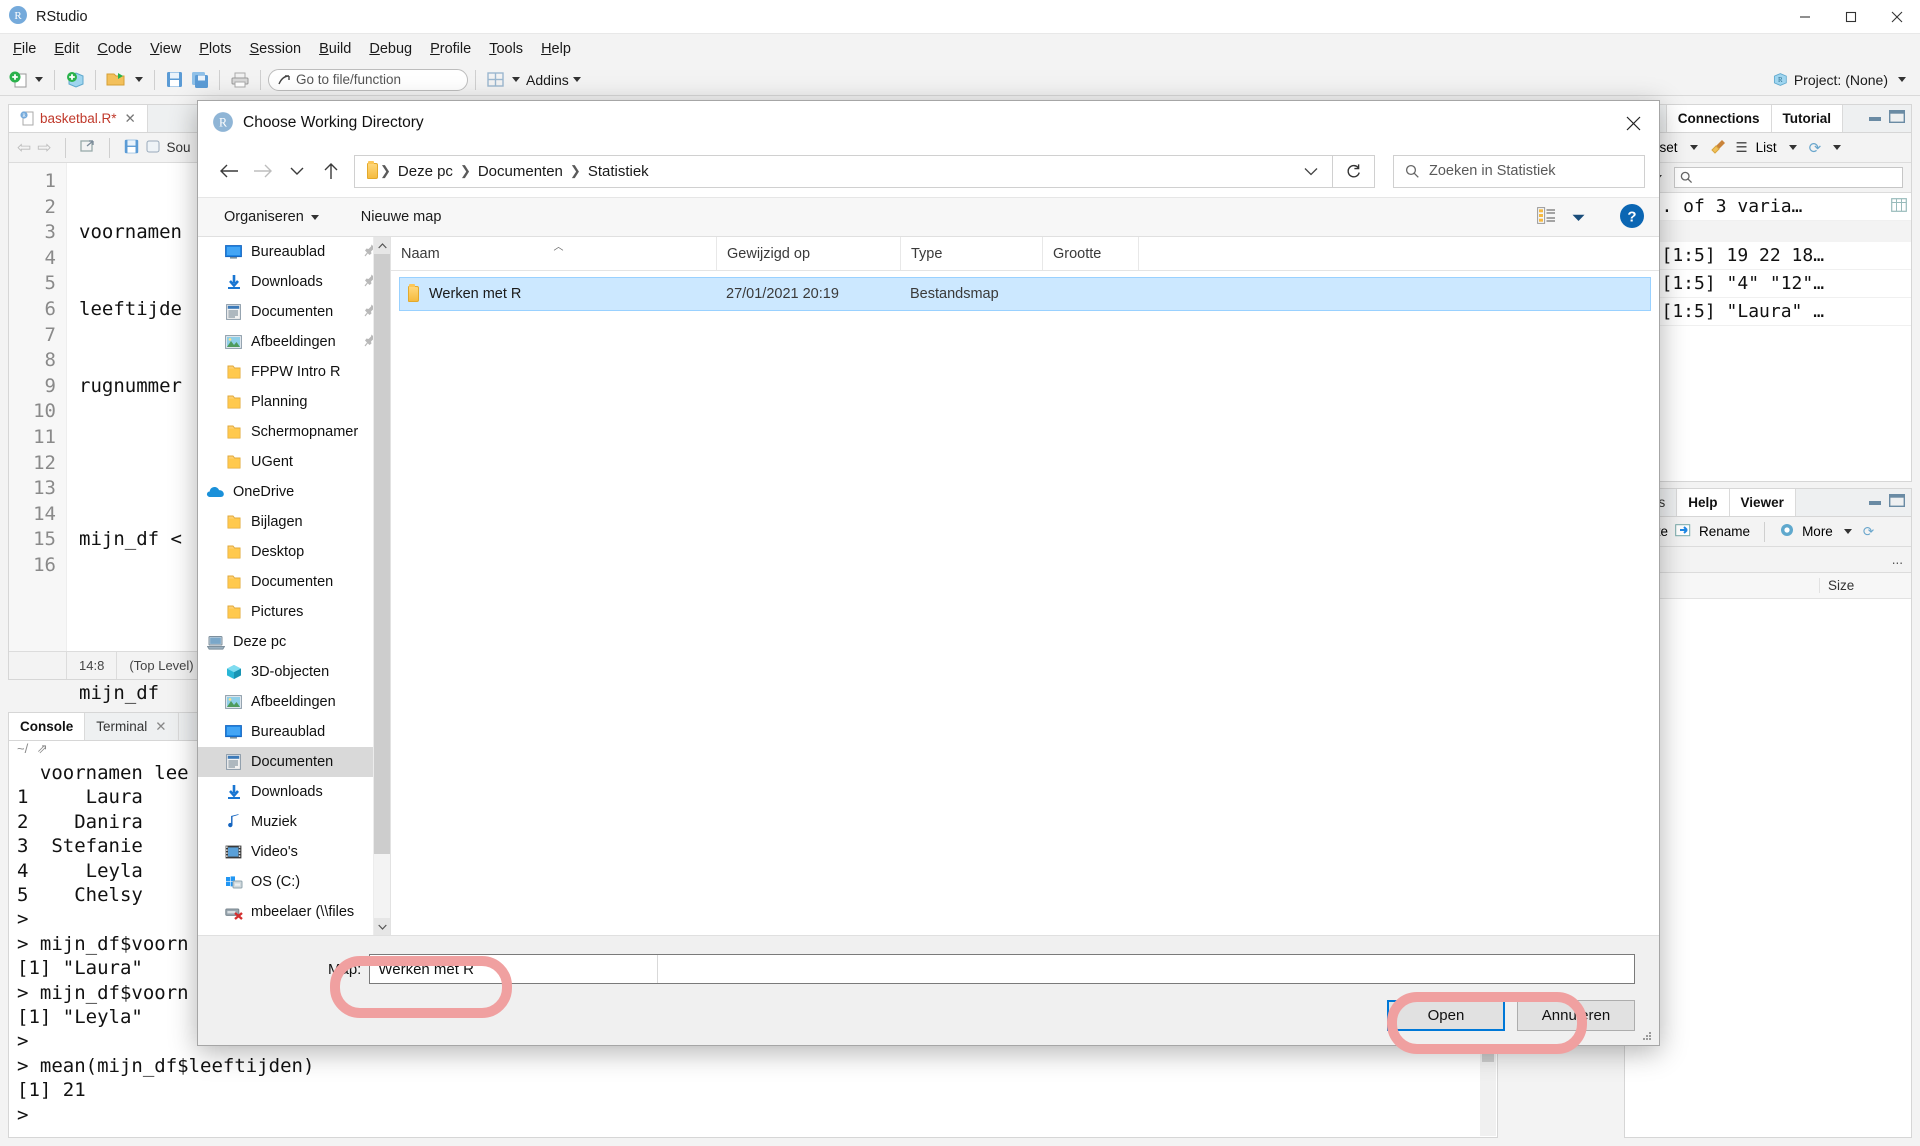 The height and width of the screenshot is (1146, 1920). Describe the element at coordinates (1847, 531) in the screenshot. I see `more-caret-icon` at that location.